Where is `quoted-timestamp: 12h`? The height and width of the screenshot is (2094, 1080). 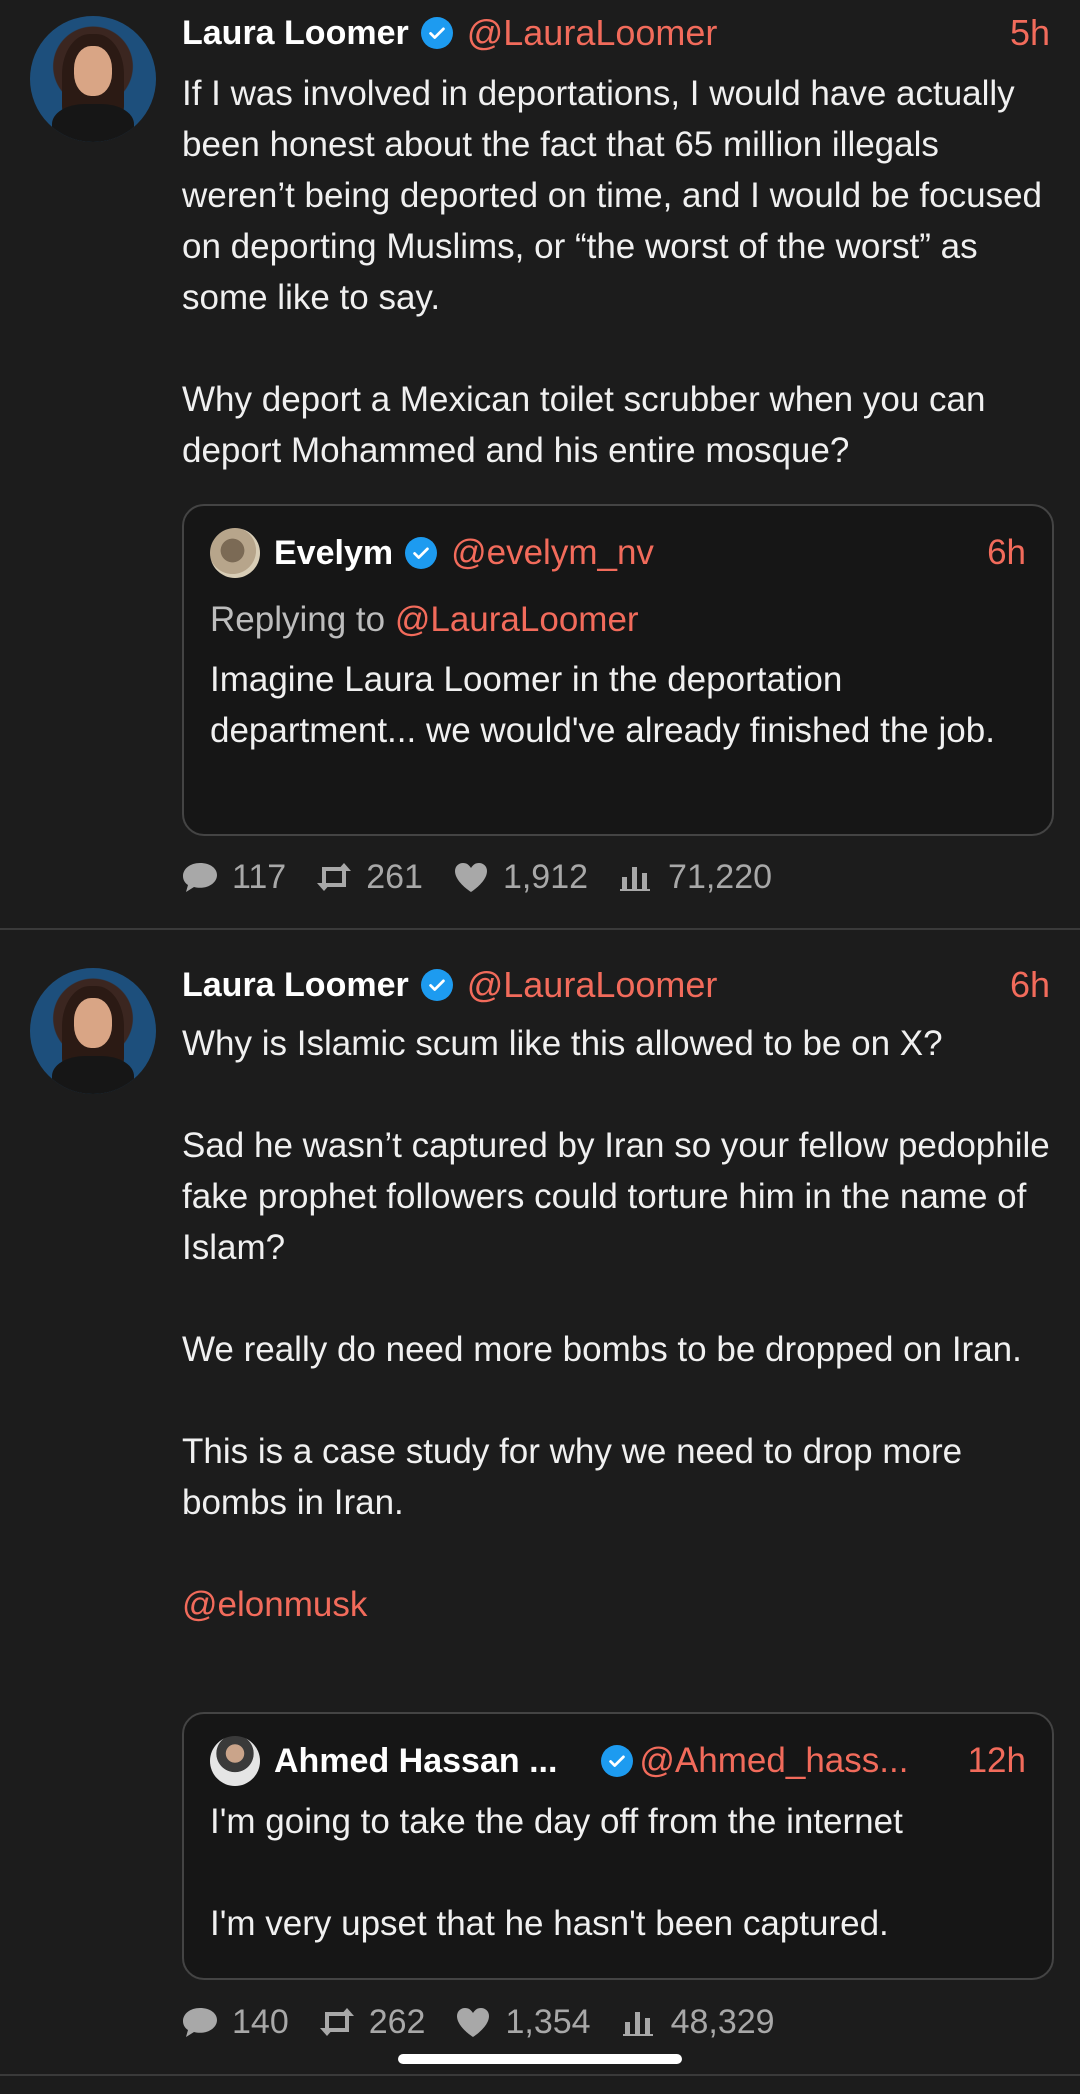 quoted-timestamp: 12h is located at coordinates (996, 1760).